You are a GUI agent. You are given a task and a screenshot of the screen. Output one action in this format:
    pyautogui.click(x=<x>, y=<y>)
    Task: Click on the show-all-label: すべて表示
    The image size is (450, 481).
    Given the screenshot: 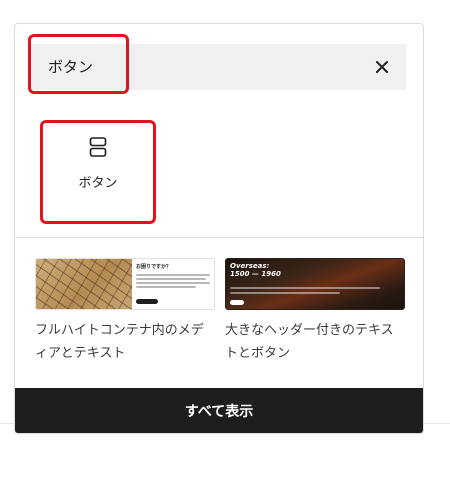 What is the action you would take?
    pyautogui.click(x=219, y=411)
    